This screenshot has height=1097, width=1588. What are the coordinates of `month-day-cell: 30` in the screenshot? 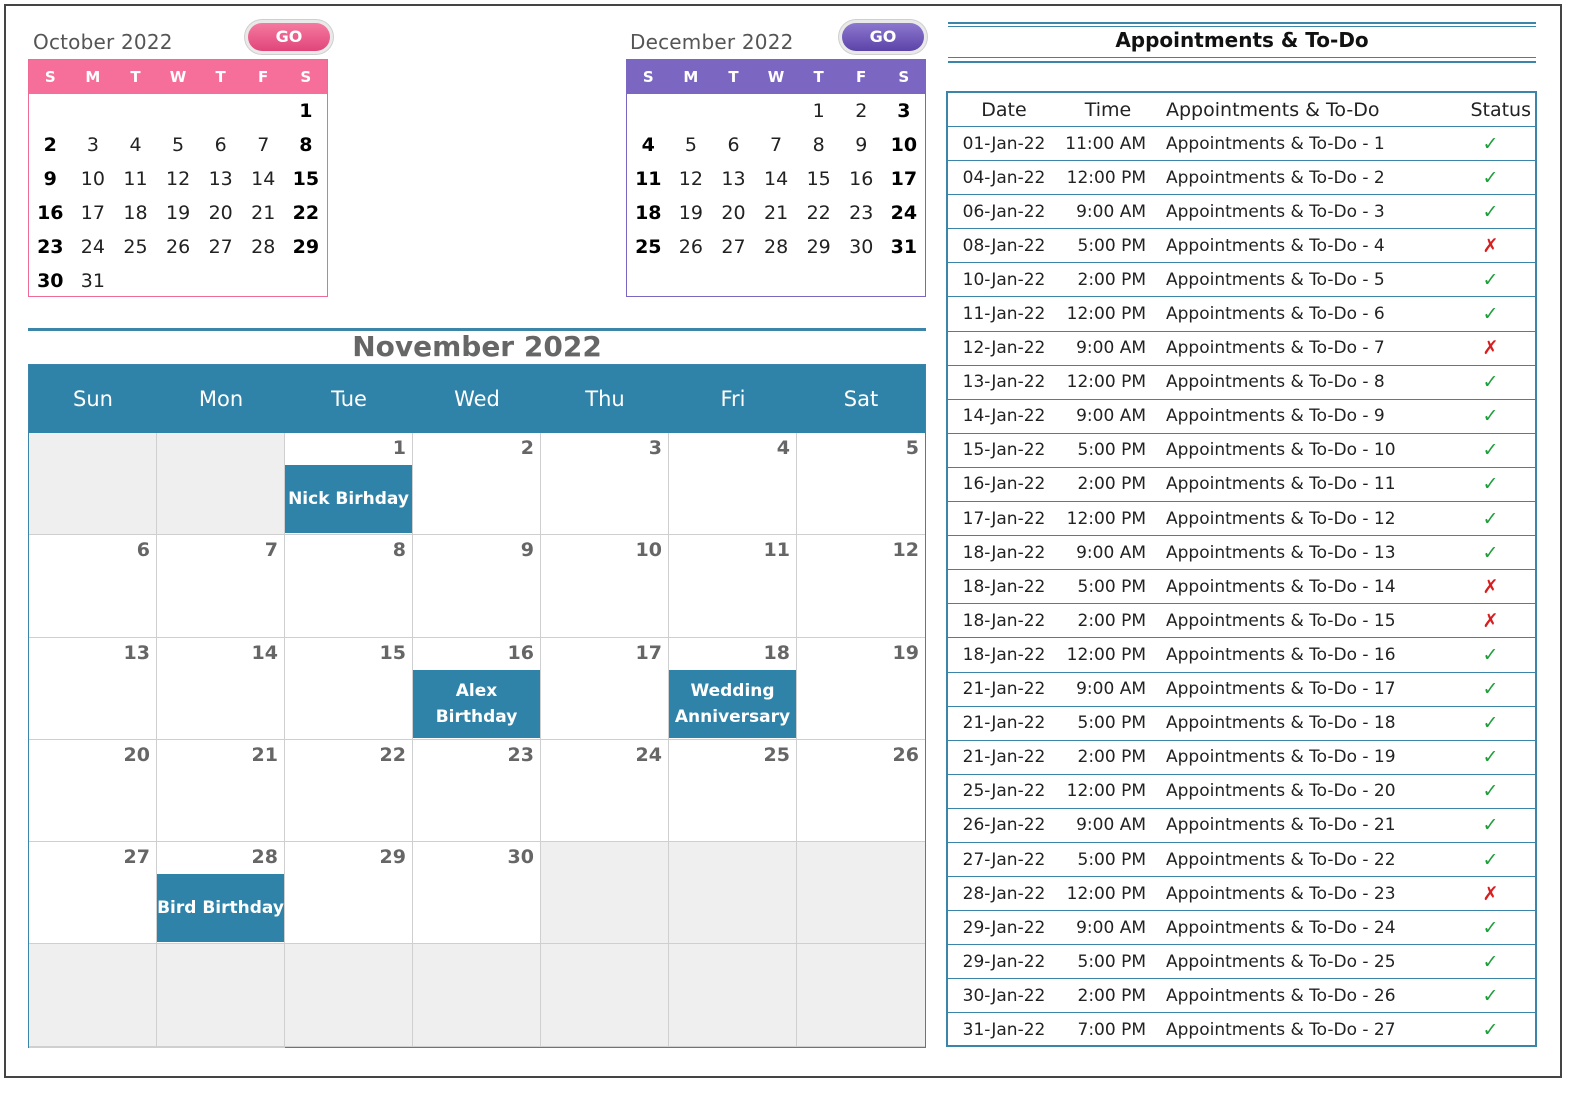 It's located at (477, 893).